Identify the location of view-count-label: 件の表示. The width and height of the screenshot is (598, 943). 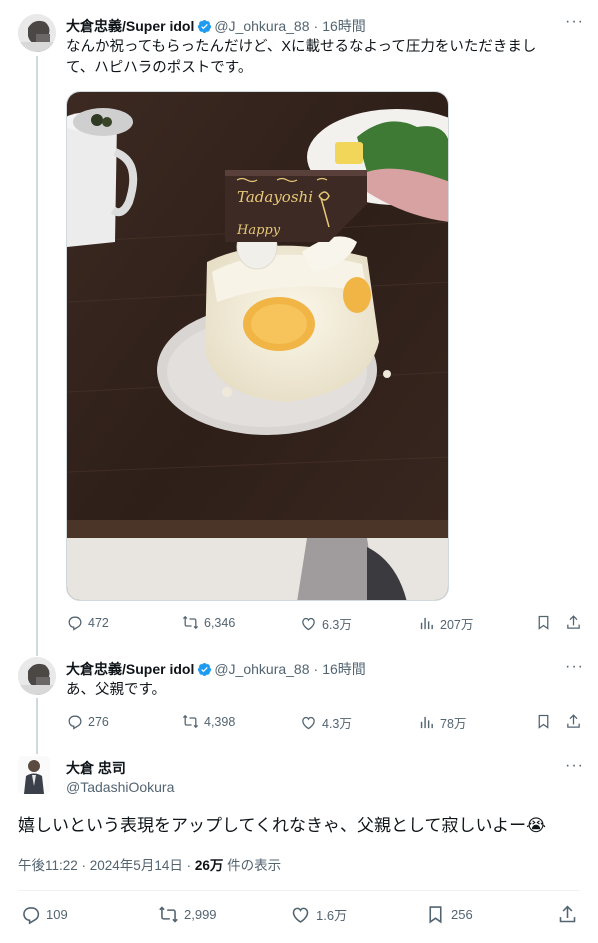
(252, 865).